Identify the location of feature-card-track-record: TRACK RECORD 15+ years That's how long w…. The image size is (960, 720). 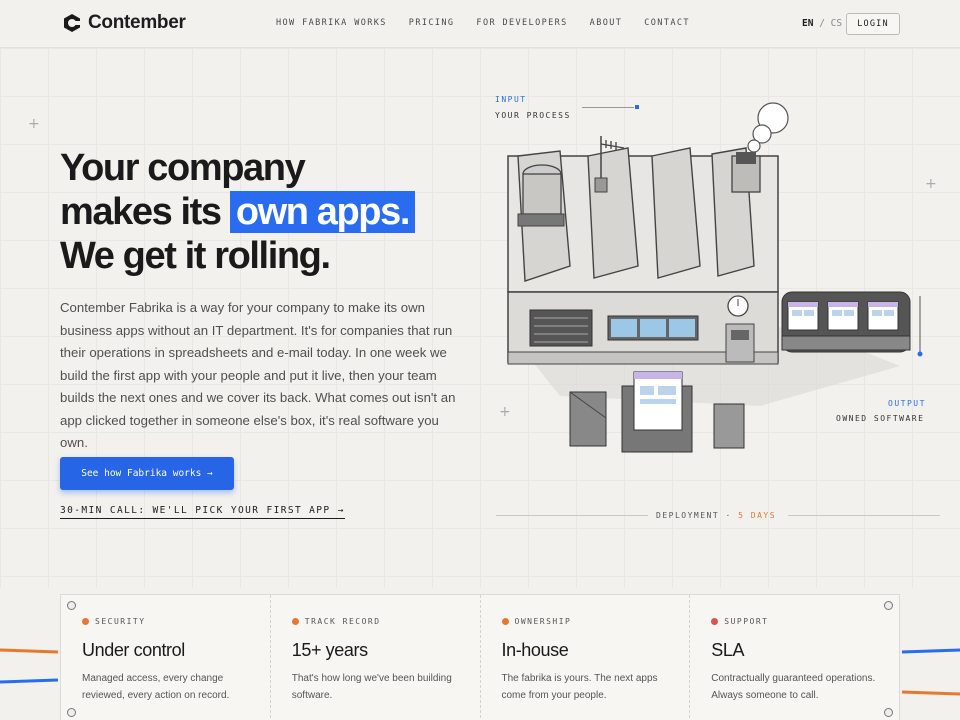
(376, 657).